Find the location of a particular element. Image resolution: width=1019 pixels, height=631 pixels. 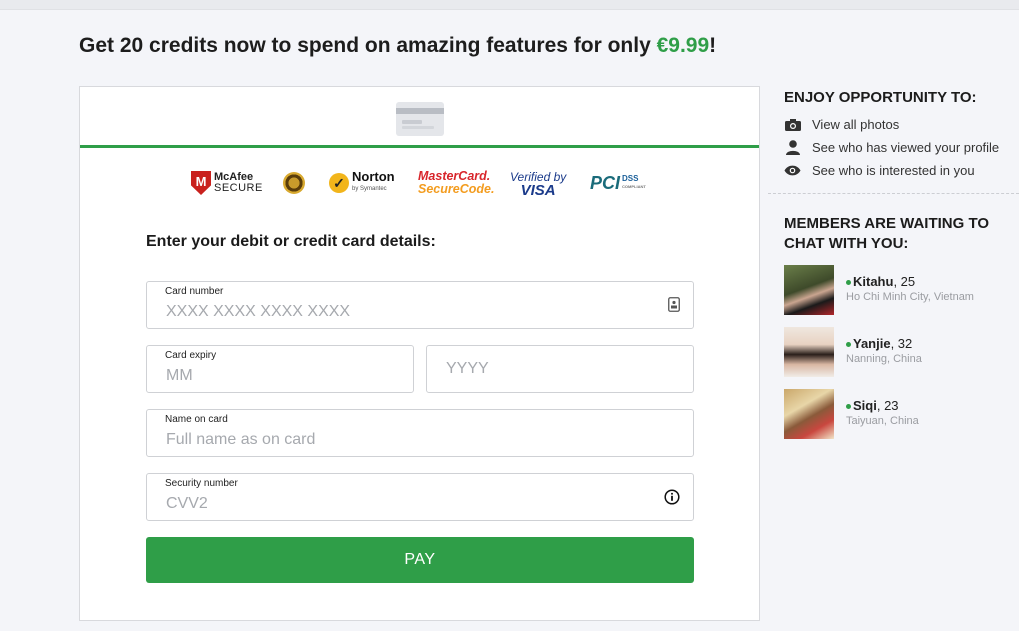

credit-card-icon is located at coordinates (420, 119).